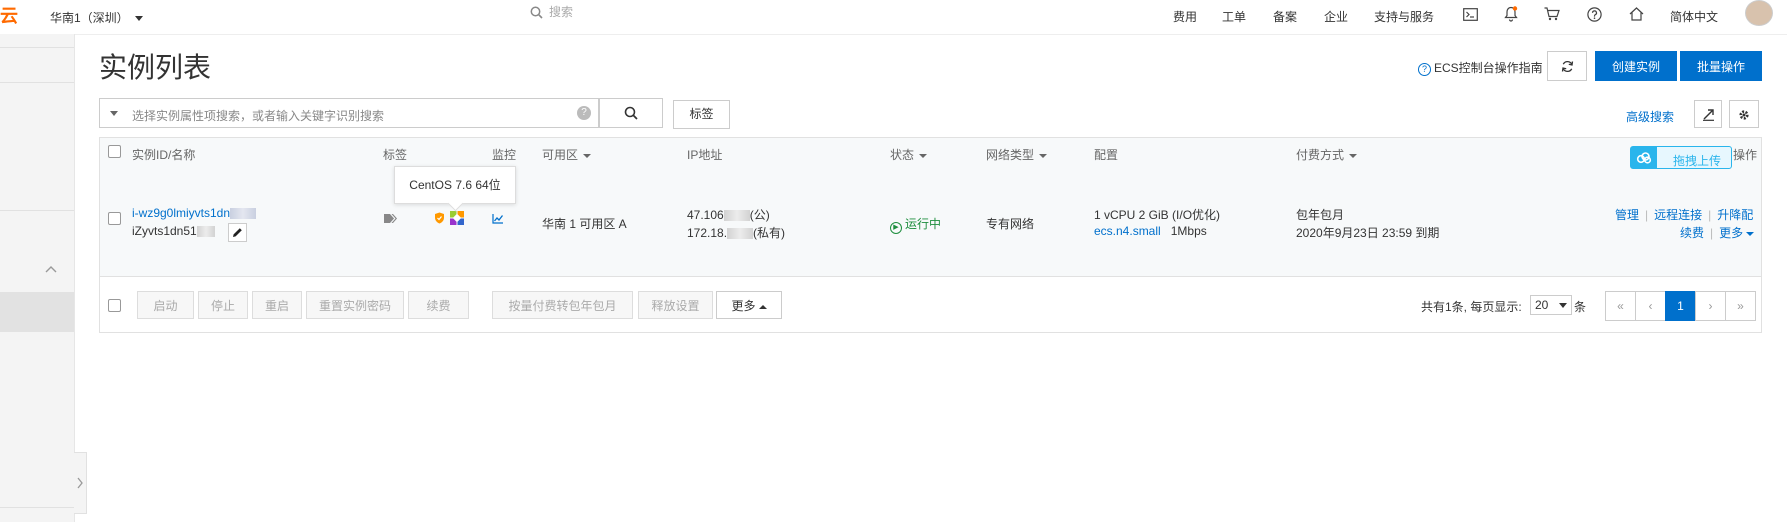 The width and height of the screenshot is (1787, 522). What do you see at coordinates (1285, 16) in the screenshot?
I see `nav-icp: 备案` at bounding box center [1285, 16].